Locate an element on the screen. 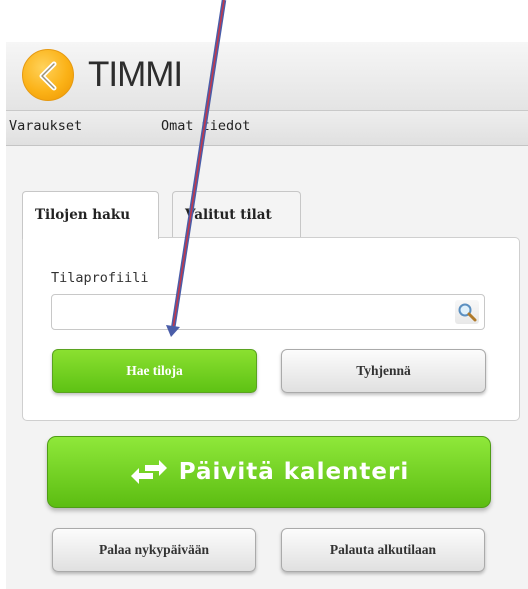  tilaprofiili-input is located at coordinates (268, 312).